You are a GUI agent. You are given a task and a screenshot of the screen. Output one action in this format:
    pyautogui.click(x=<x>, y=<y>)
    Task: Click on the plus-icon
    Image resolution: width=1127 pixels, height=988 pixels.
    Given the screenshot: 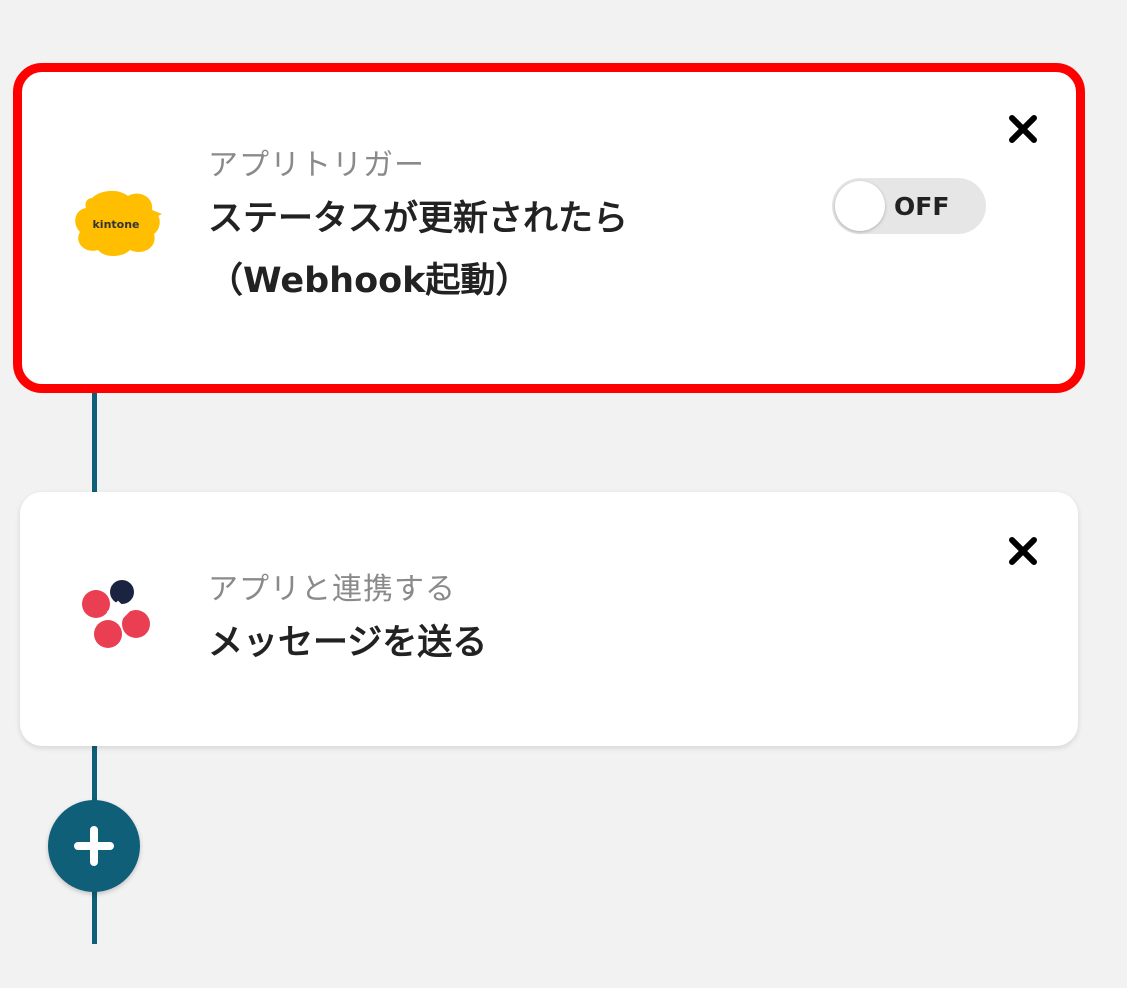 What is the action you would take?
    pyautogui.click(x=94, y=846)
    